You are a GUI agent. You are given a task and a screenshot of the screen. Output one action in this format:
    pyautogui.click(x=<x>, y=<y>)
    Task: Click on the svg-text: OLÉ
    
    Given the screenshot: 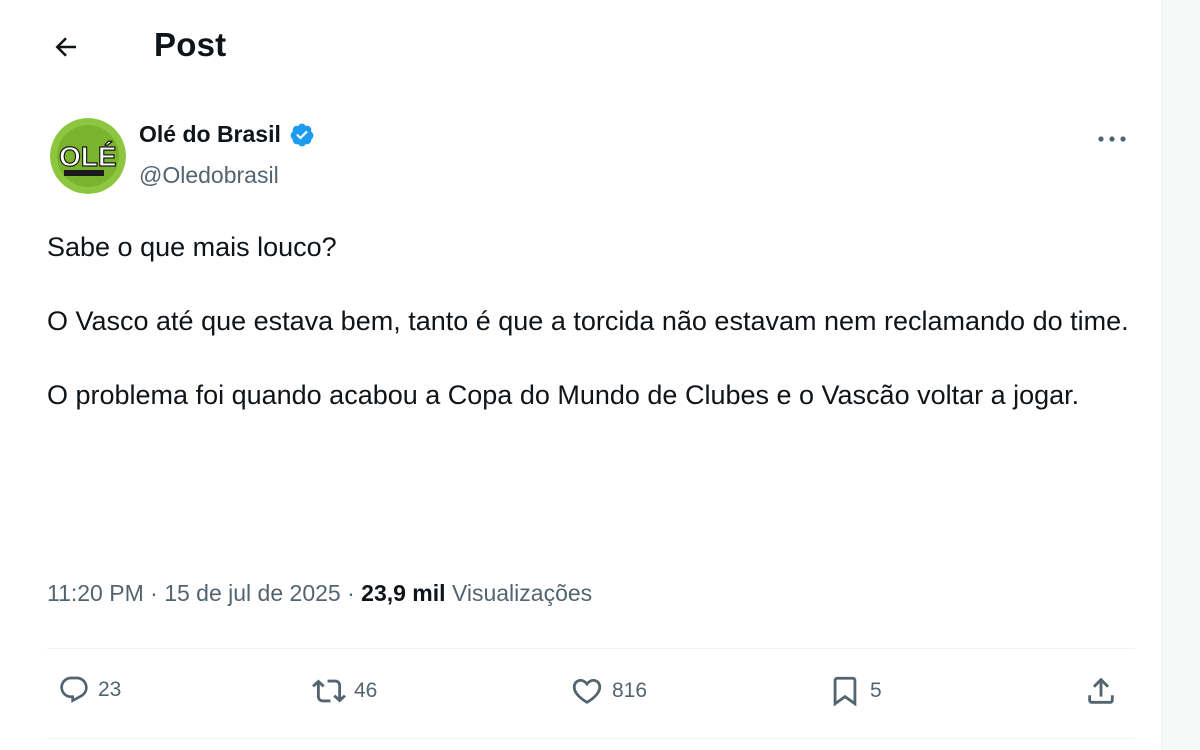 What is the action you would take?
    pyautogui.click(x=88, y=156)
    